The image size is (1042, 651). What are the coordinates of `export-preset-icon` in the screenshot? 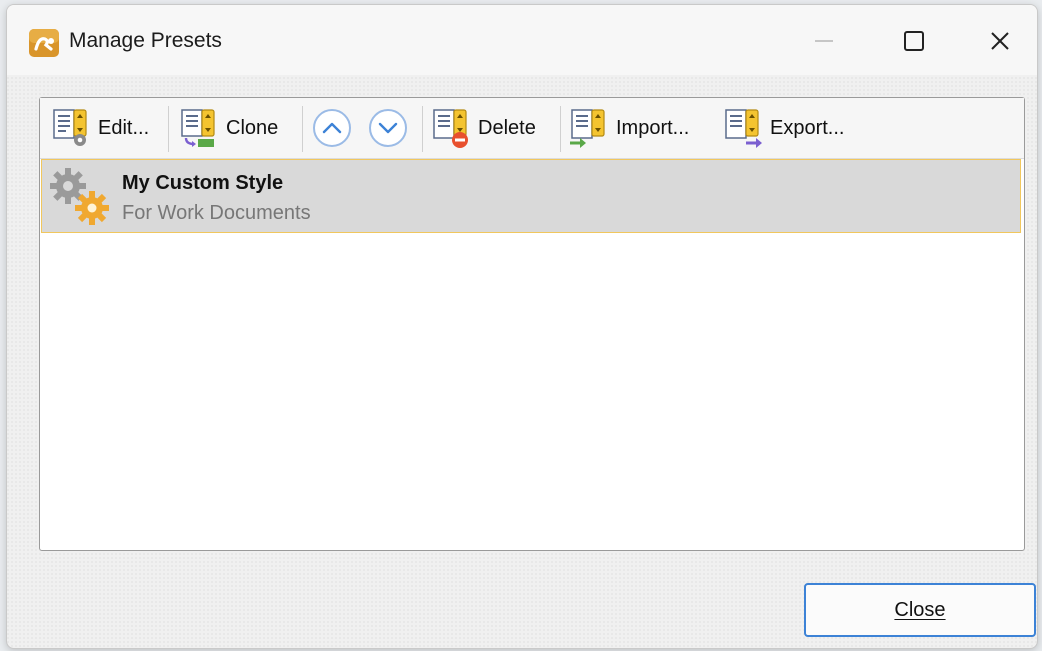 It's located at (743, 128).